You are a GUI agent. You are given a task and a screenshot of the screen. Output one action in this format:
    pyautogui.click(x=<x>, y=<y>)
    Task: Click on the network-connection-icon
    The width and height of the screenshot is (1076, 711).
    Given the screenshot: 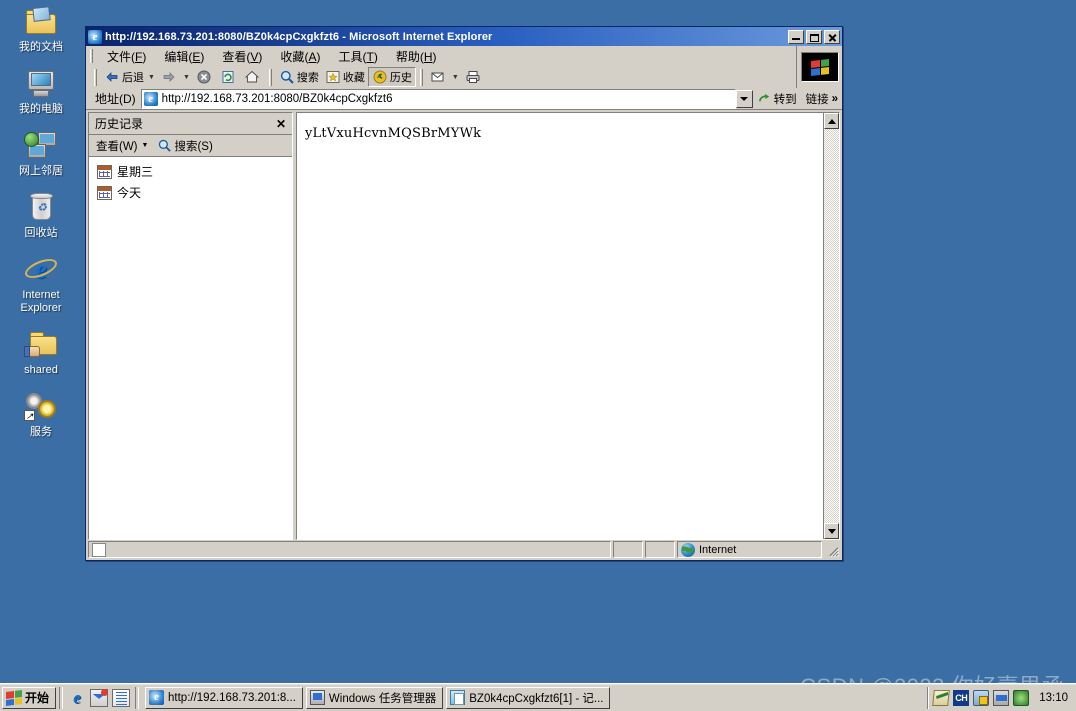 What is the action you would take?
    pyautogui.click(x=1001, y=697)
    